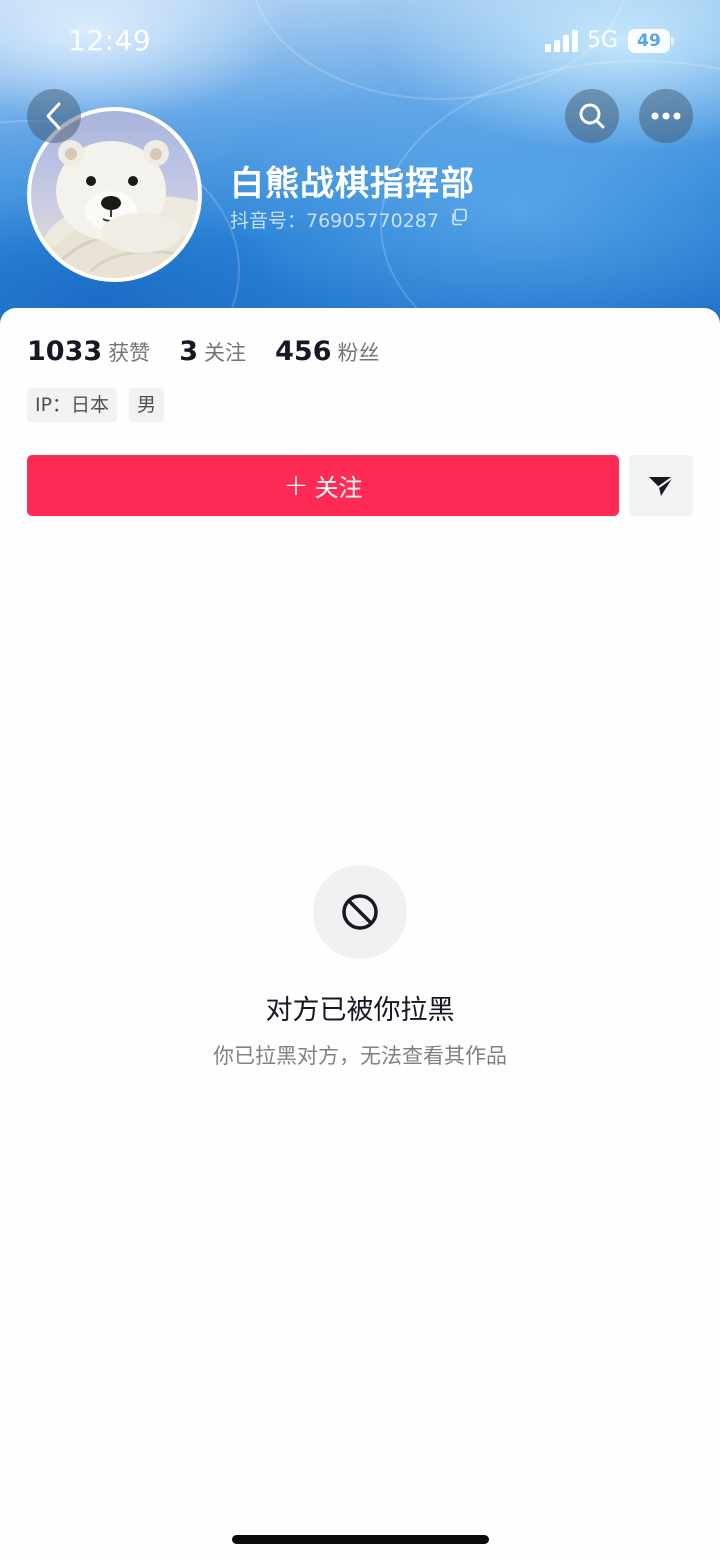  Describe the element at coordinates (360, 1056) in the screenshot. I see `blocked-subtitle: 你已拉黑对方，无法查看其作品` at that location.